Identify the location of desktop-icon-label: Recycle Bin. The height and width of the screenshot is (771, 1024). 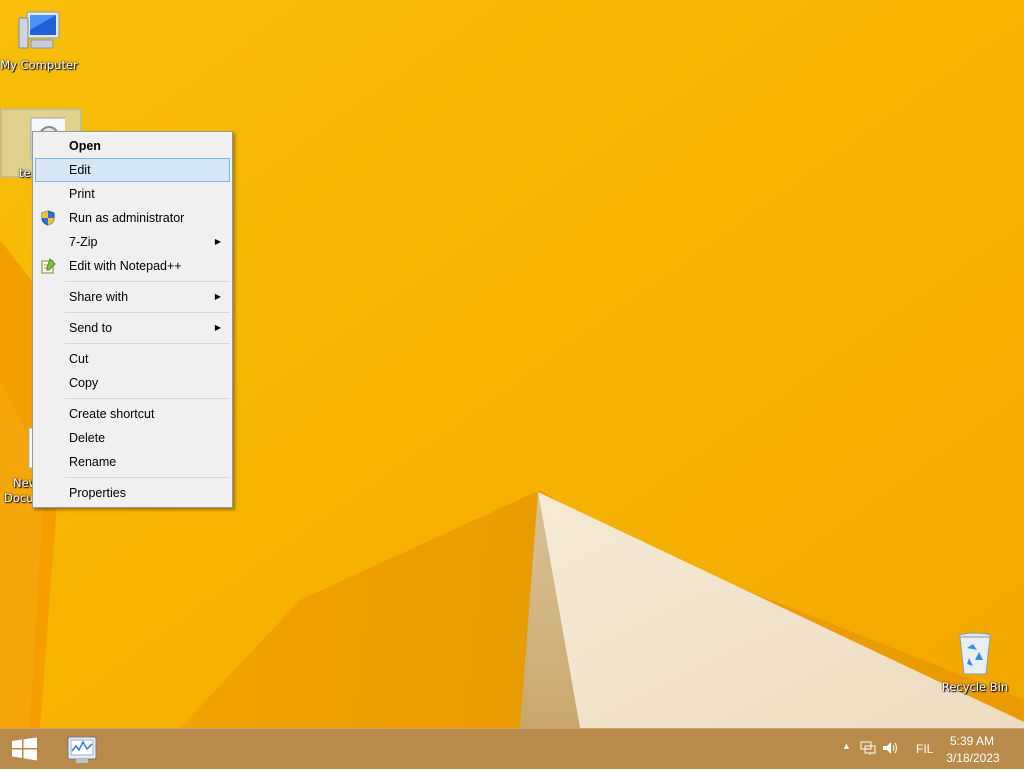
(975, 687).